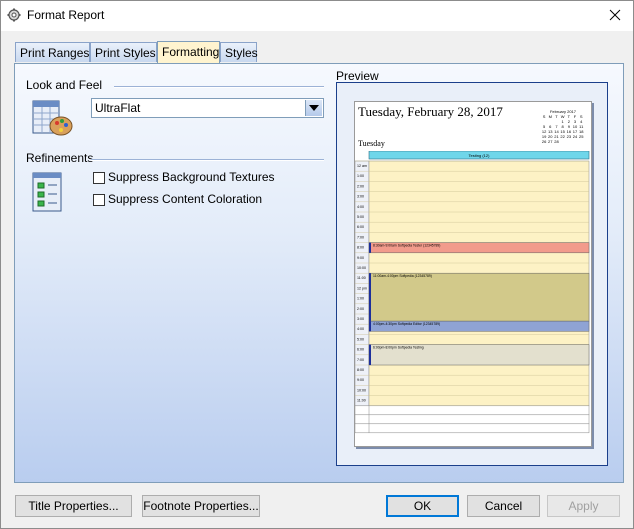 Image resolution: width=634 pixels, height=529 pixels. What do you see at coordinates (503, 506) in the screenshot?
I see `cancel-button: Cancel` at bounding box center [503, 506].